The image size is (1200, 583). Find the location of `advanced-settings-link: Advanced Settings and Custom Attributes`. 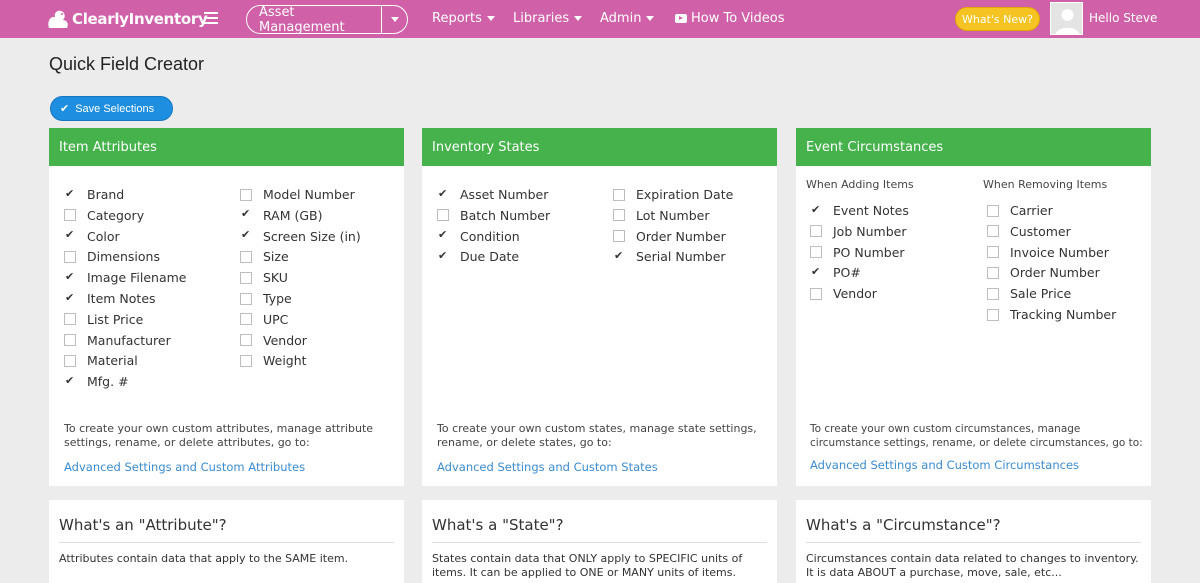

advanced-settings-link: Advanced Settings and Custom Attributes is located at coordinates (184, 467).